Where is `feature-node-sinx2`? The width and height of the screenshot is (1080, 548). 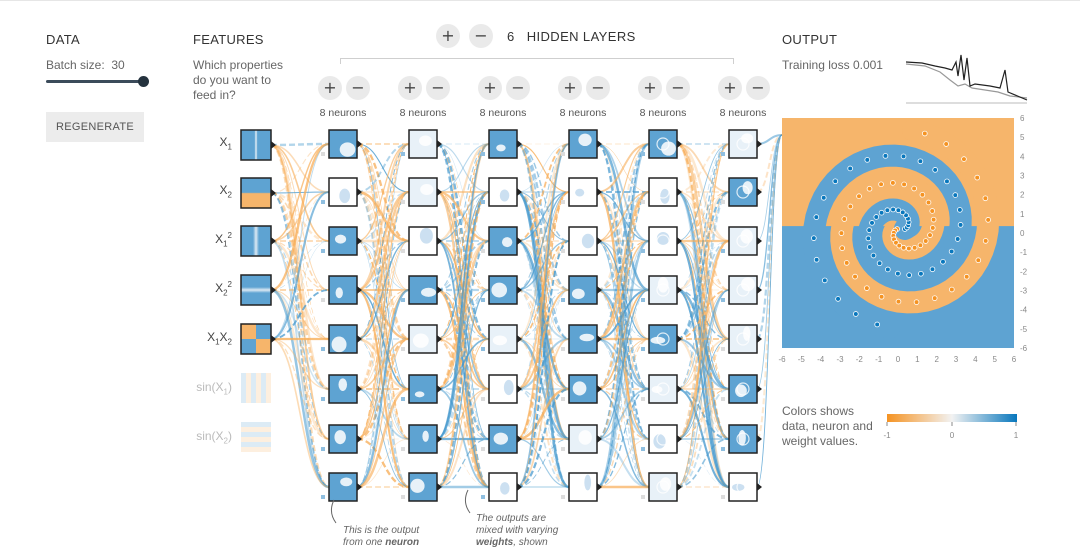 feature-node-sinx2 is located at coordinates (256, 437).